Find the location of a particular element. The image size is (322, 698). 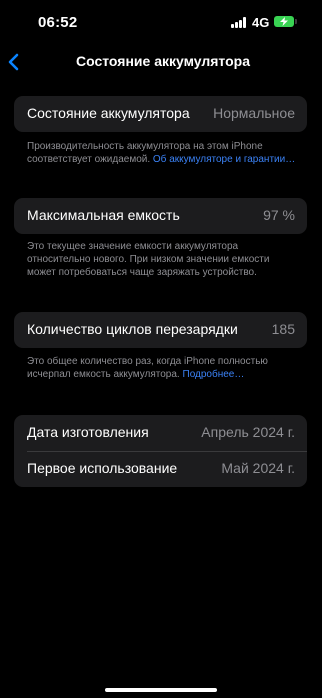

battery-health-row: Состояние аккумулятора Нормальное is located at coordinates (160, 114).